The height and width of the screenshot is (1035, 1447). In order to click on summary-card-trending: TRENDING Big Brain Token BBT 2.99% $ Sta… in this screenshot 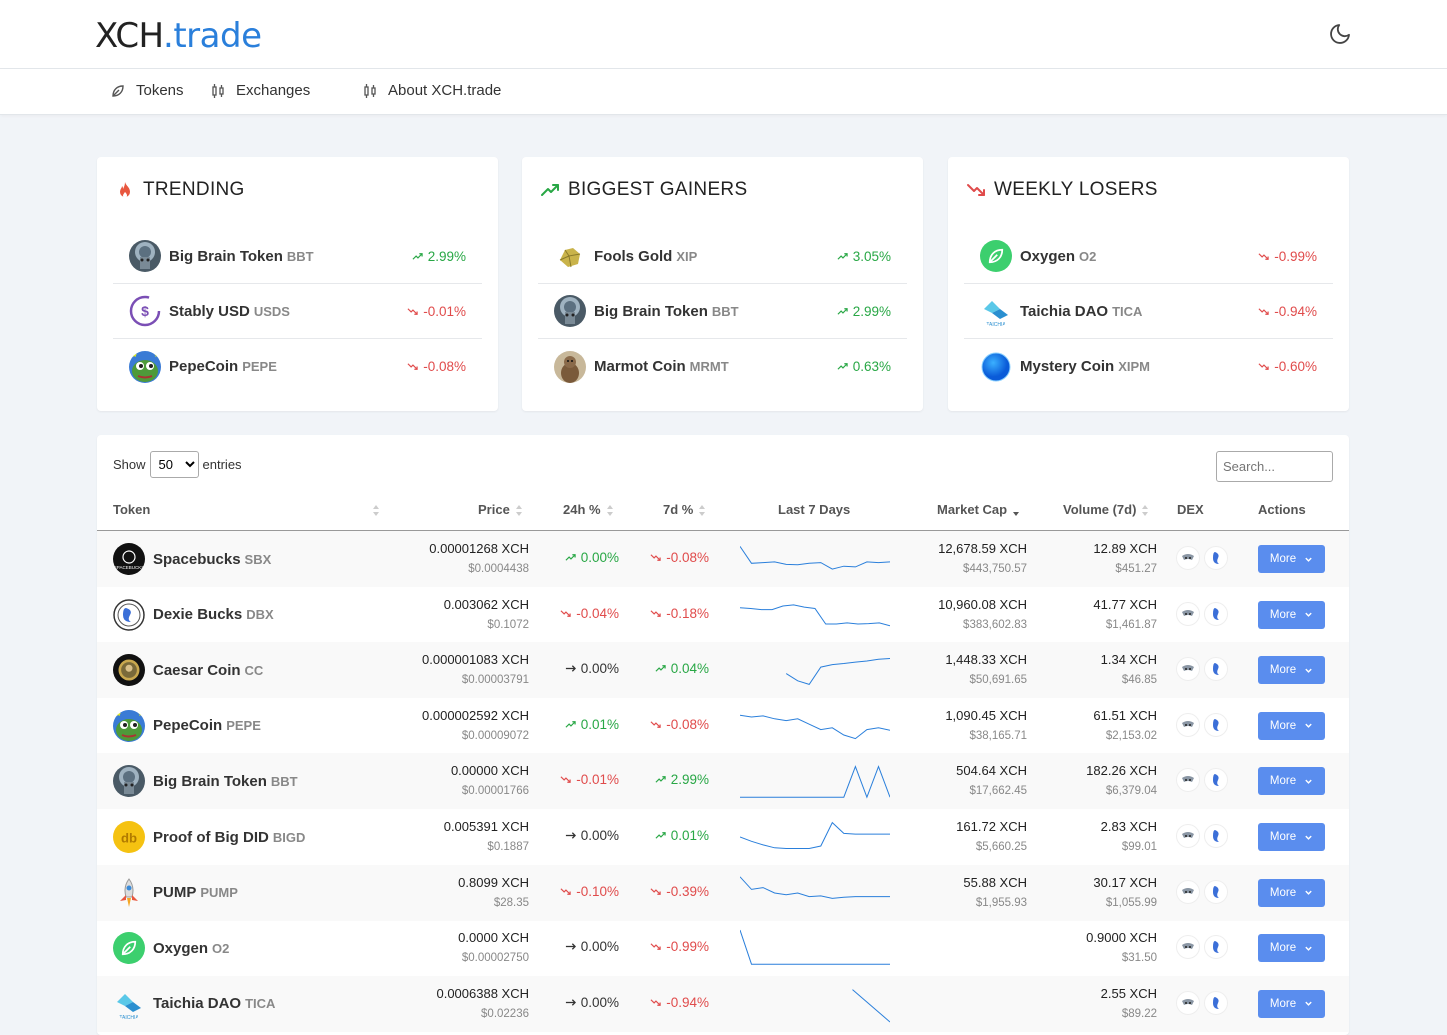, I will do `click(297, 284)`.